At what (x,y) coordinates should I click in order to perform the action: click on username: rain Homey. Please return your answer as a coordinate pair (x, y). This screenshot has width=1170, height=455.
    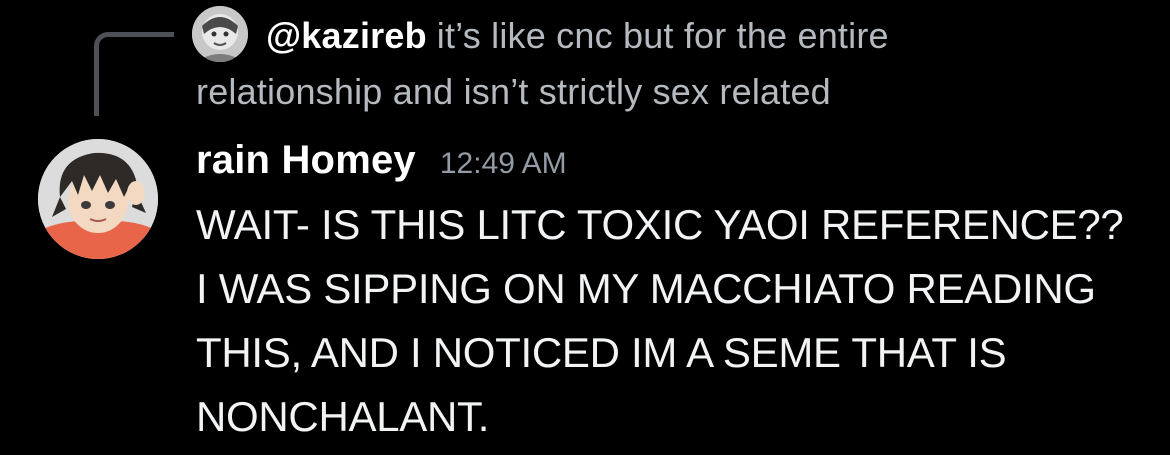
    Looking at the image, I should click on (306, 160).